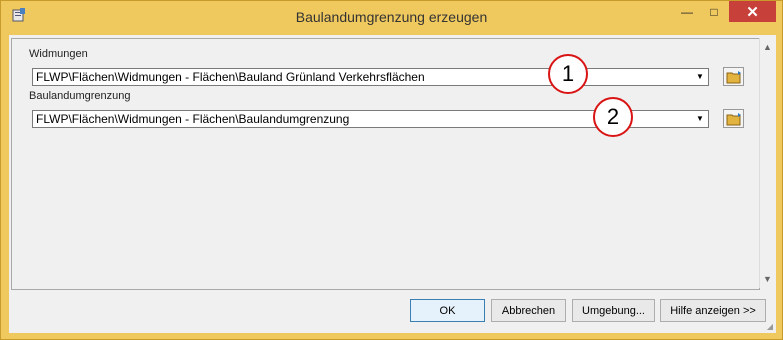 The image size is (783, 340). What do you see at coordinates (770, 326) in the screenshot?
I see `resize-grip-icon: ◢` at bounding box center [770, 326].